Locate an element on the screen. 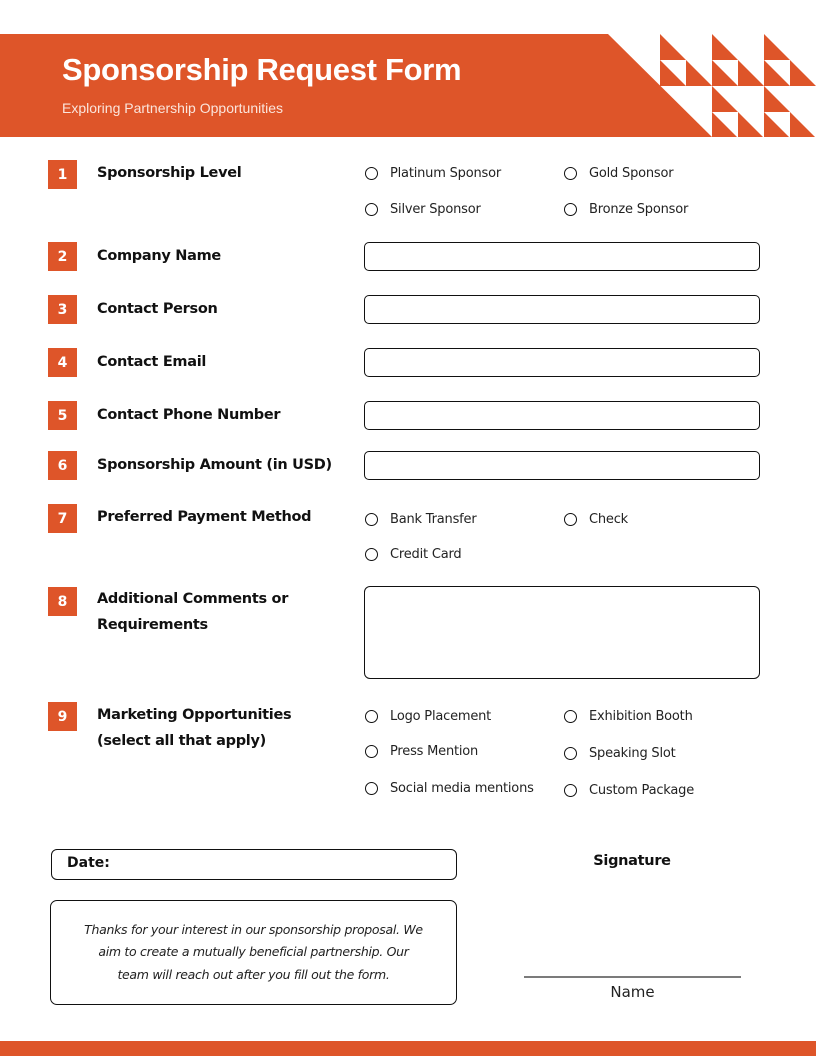  additional-comments-textarea is located at coordinates (562, 632).